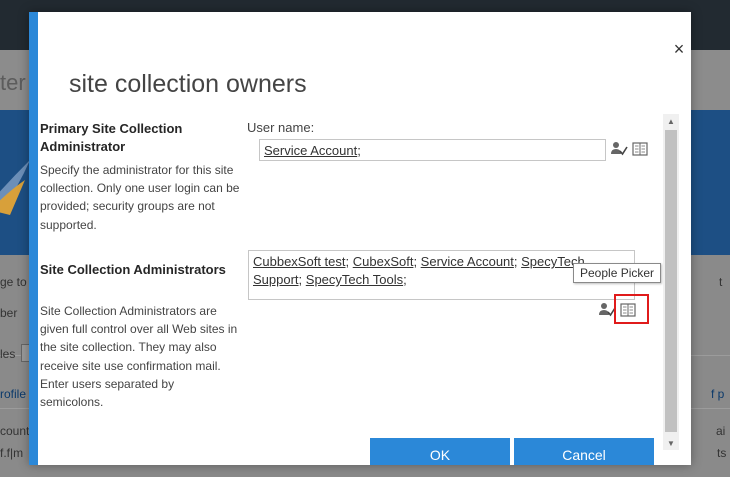 The width and height of the screenshot is (730, 477). I want to click on close-button: ×, so click(679, 48).